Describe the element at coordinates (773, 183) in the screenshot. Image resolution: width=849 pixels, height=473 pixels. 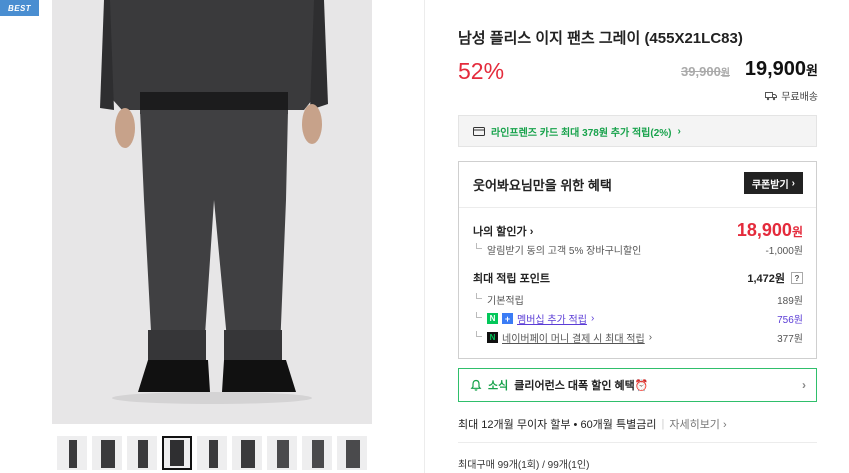
I see `get-coupon-button: 쿠폰받기 ›` at that location.